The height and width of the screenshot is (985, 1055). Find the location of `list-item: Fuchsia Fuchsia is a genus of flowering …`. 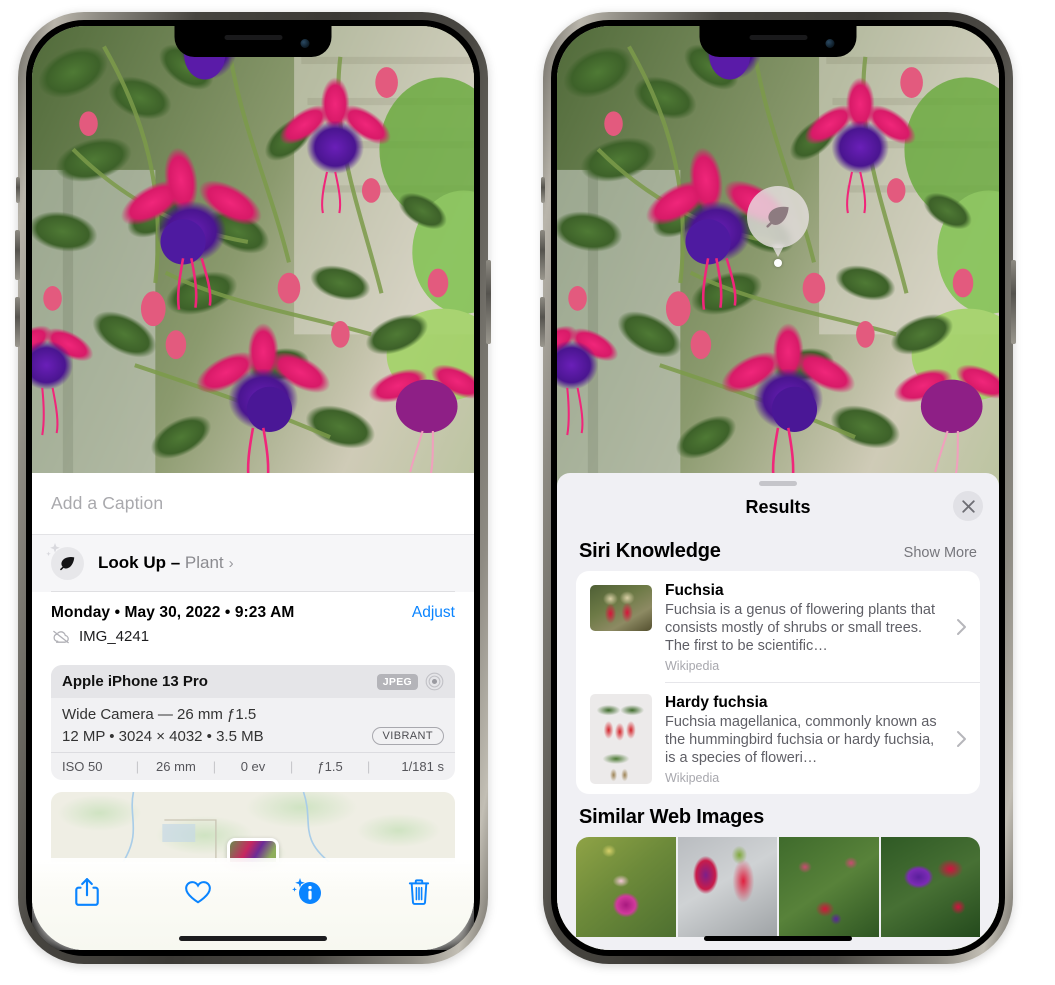

list-item: Fuchsia Fuchsia is a genus of flowering … is located at coordinates (778, 626).